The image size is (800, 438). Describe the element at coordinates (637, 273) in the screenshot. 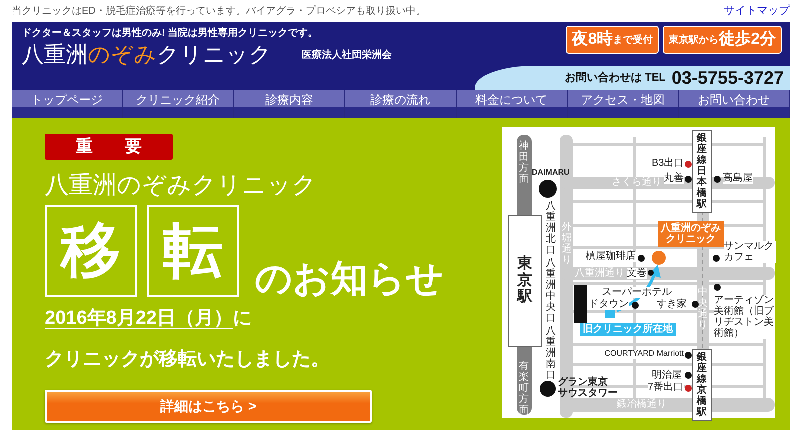

I see `place-label: 文巻` at that location.